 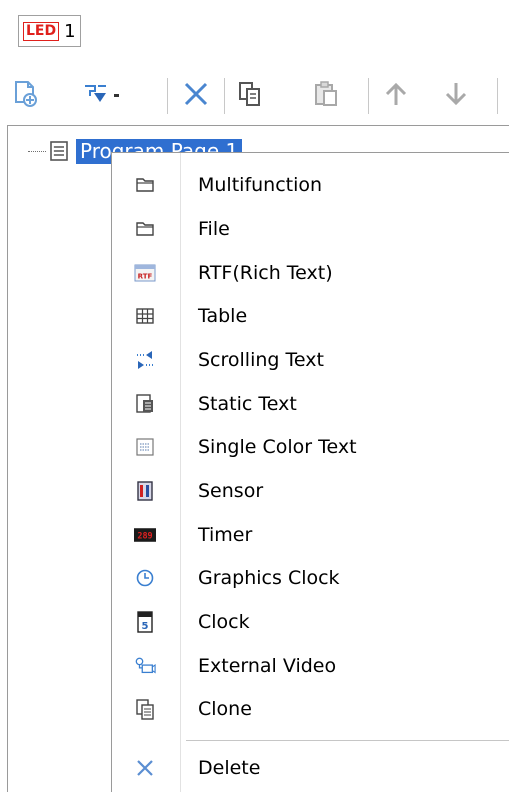 I want to click on menu-item-label: Table, so click(x=223, y=316).